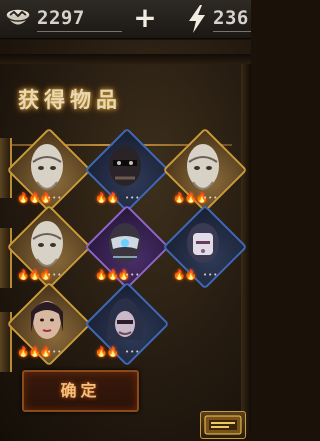  What do you see at coordinates (70, 99) in the screenshot?
I see `panel-title: 获得物品` at bounding box center [70, 99].